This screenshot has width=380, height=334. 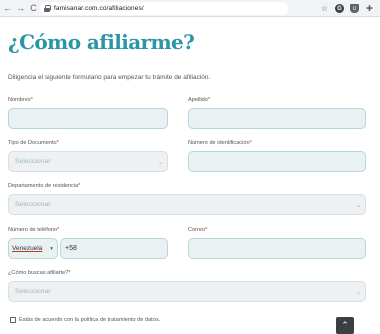 I want to click on forward-arrow-icon: →, so click(x=20, y=8).